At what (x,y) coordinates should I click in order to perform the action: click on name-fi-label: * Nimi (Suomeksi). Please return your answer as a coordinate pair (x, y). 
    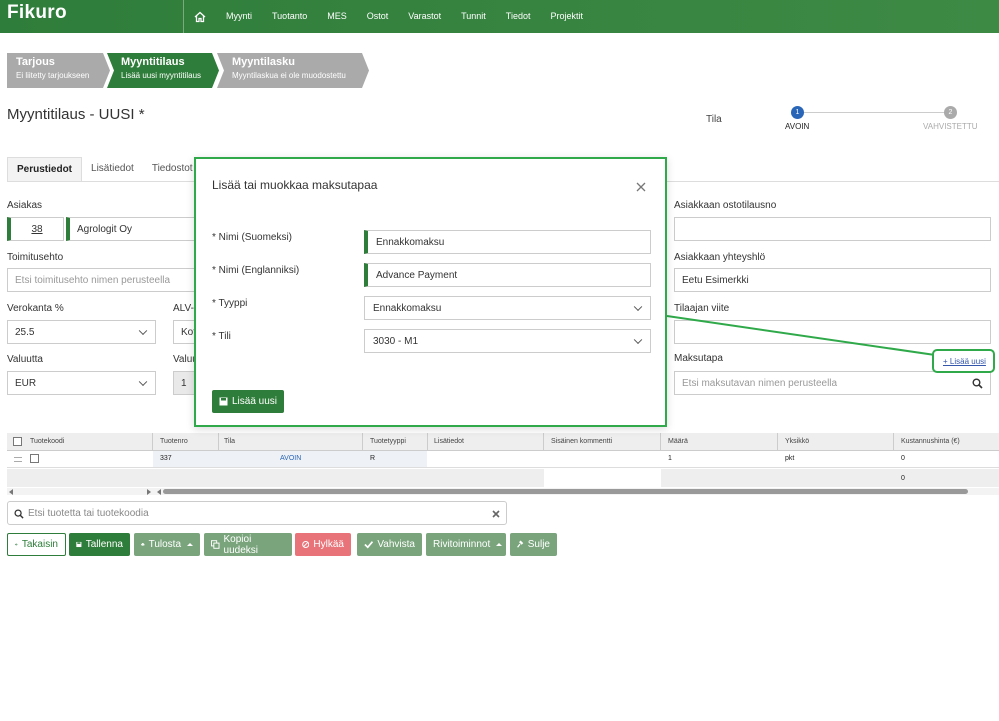
    Looking at the image, I should click on (252, 237).